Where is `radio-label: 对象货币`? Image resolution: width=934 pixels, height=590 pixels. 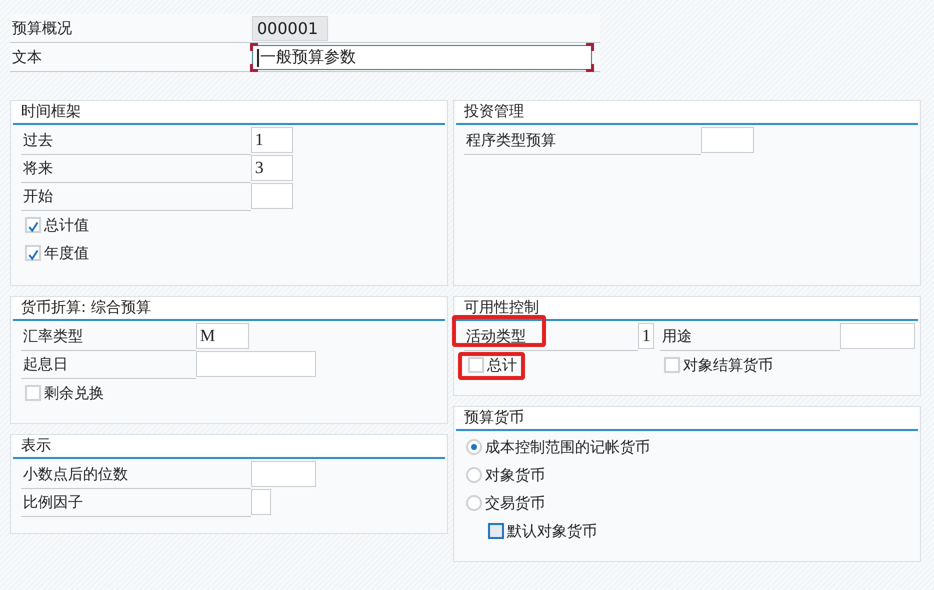 radio-label: 对象货币 is located at coordinates (515, 475).